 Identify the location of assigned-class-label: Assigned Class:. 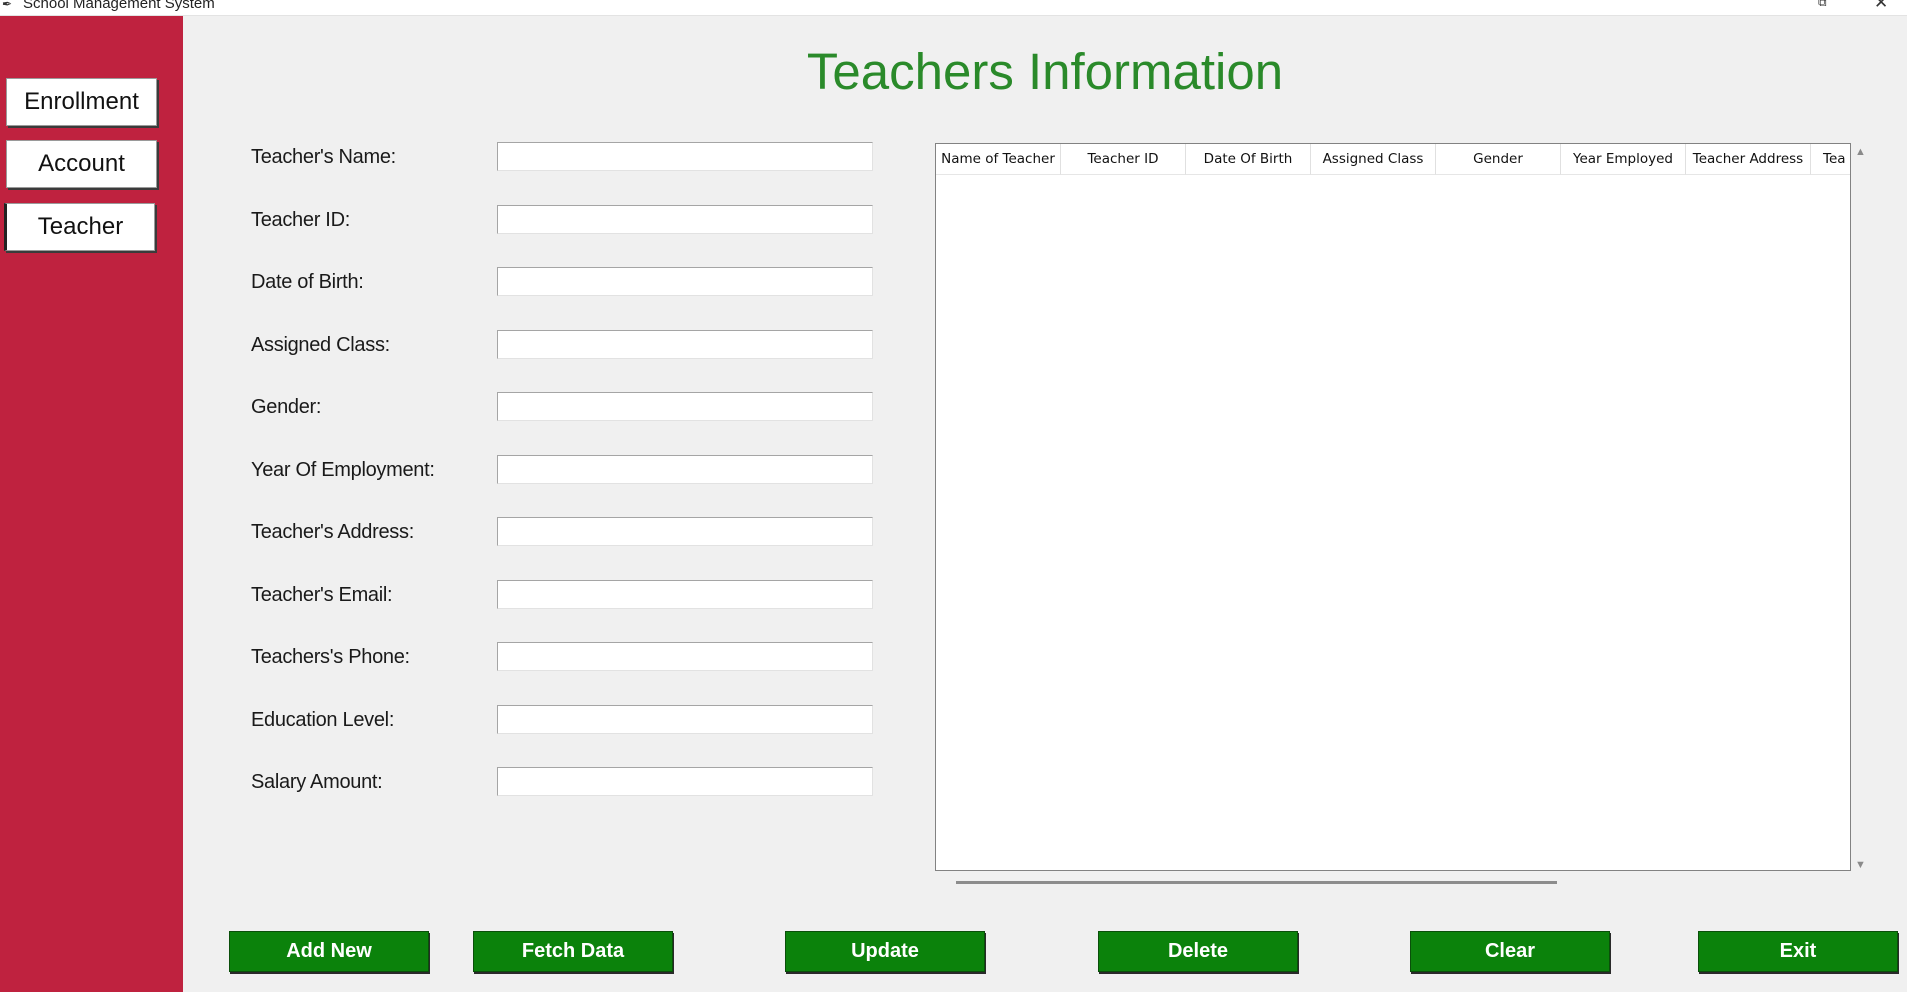
(320, 345).